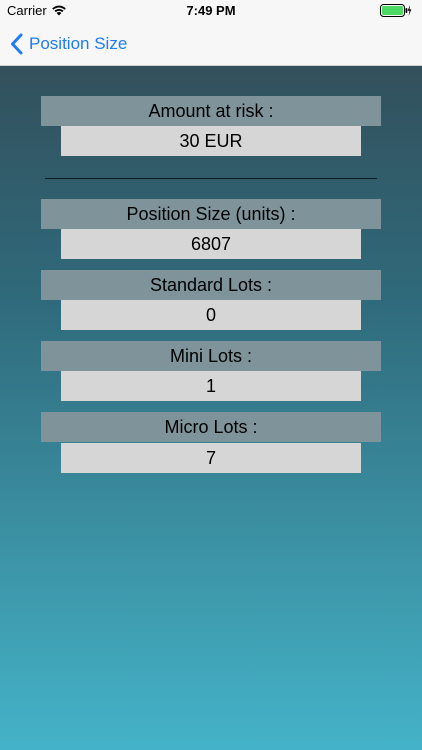 The width and height of the screenshot is (422, 750). Describe the element at coordinates (211, 111) in the screenshot. I see `amount-at-risk-label: Amount at risk :` at that location.